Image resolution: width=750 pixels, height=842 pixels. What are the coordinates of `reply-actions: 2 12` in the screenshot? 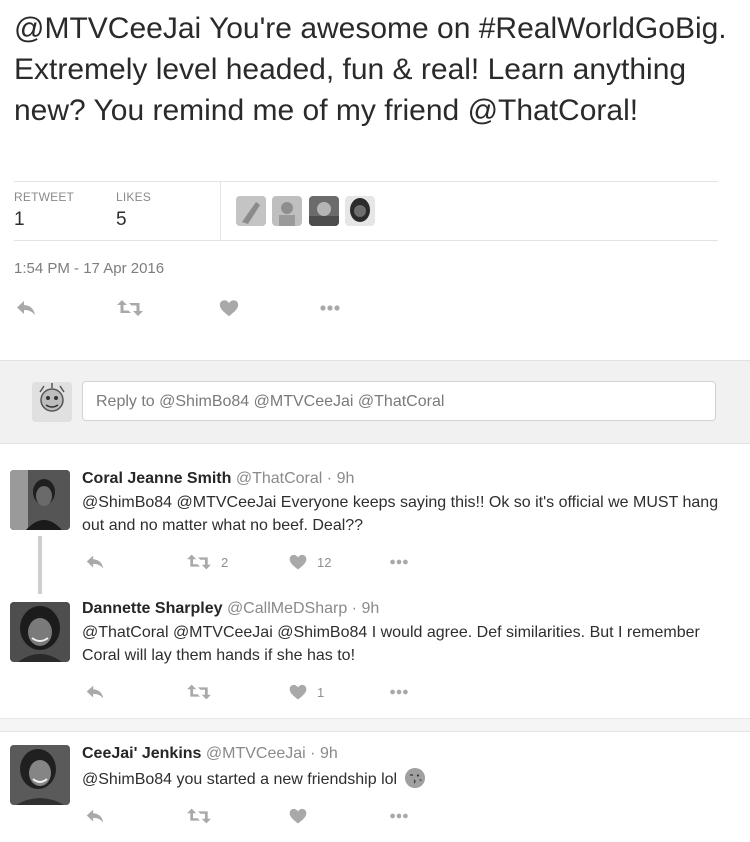 It's located at (375, 562).